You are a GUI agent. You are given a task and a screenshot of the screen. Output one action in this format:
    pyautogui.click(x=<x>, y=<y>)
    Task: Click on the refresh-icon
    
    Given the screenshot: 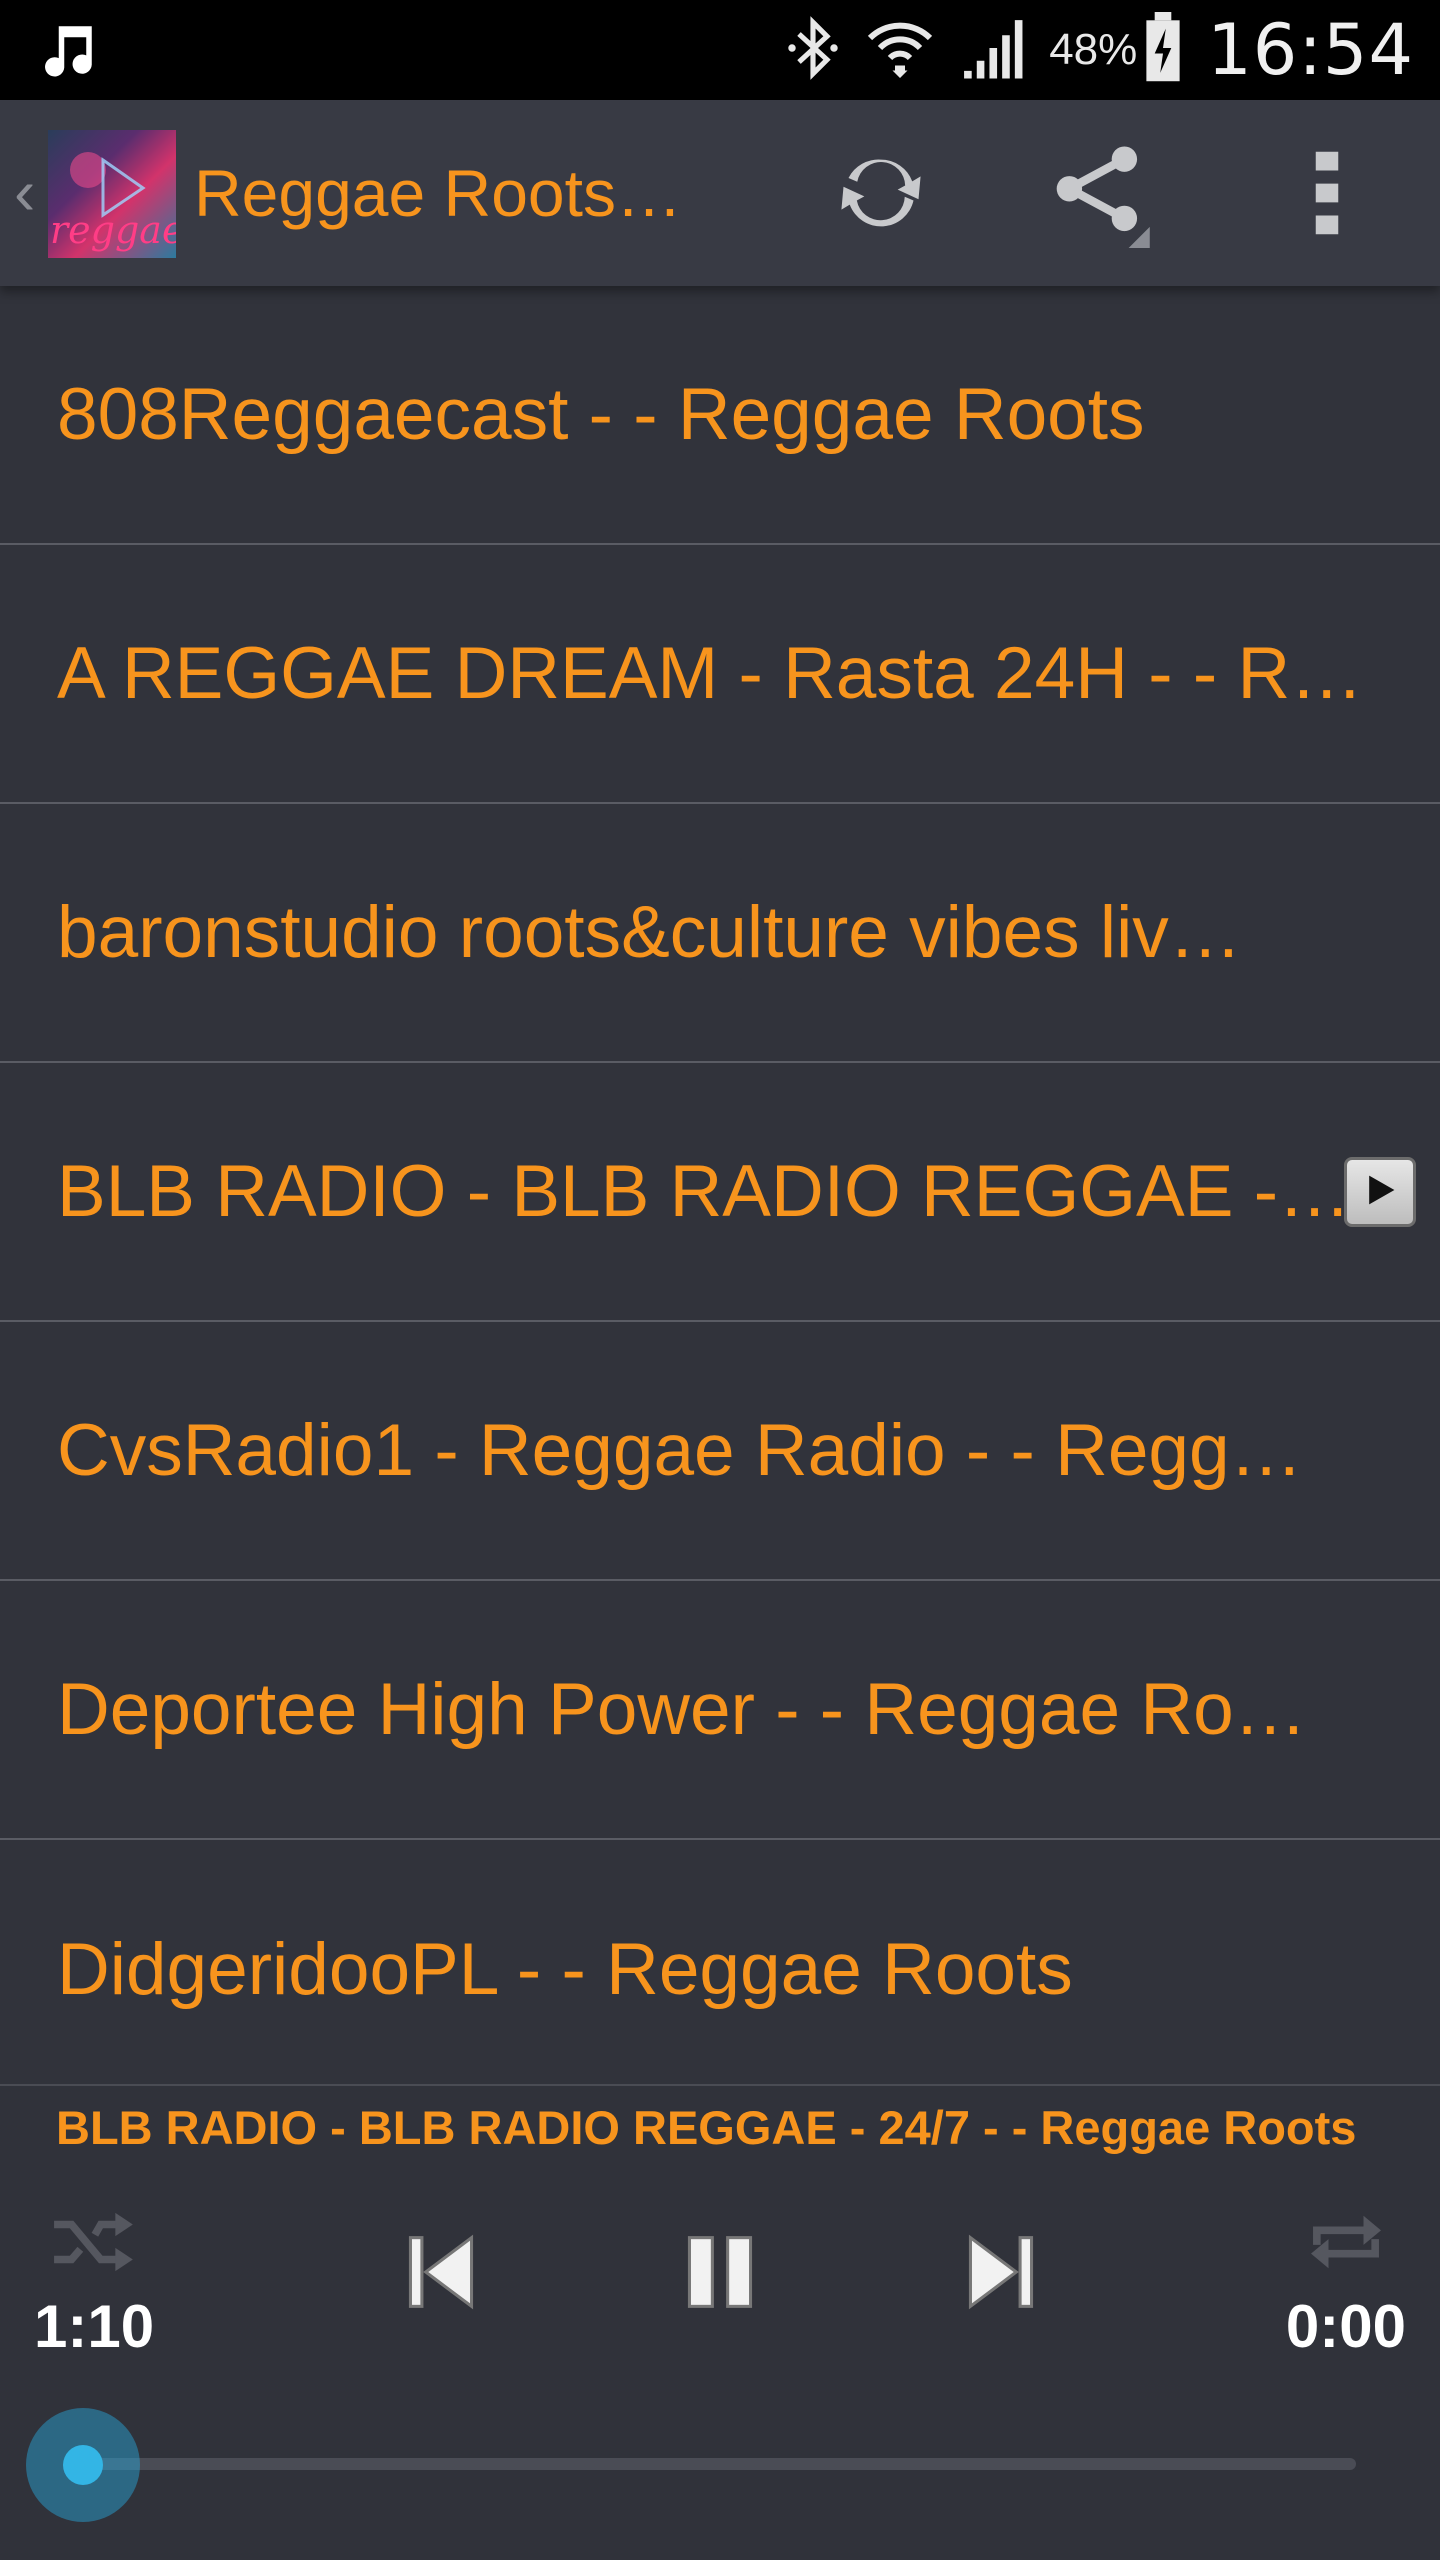 What is the action you would take?
    pyautogui.click(x=881, y=195)
    